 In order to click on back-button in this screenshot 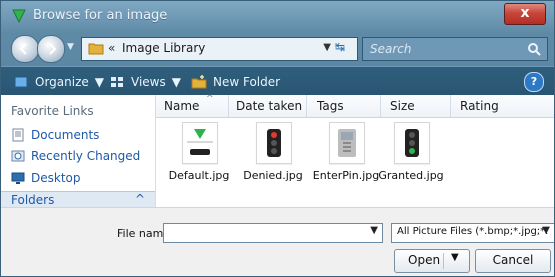, I will do `click(25, 49)`.